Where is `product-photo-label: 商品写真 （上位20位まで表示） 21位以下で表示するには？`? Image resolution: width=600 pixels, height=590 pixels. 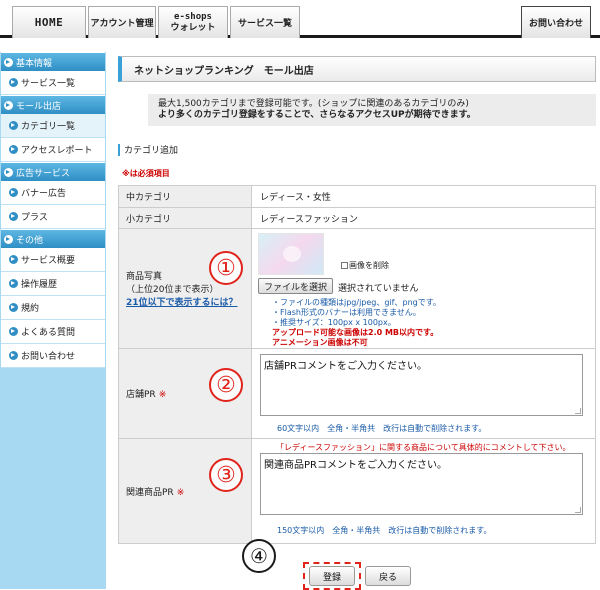
product-photo-label: 商品写真 （上位20位まで表示） 21位以下で表示するには？ is located at coordinates (185, 288).